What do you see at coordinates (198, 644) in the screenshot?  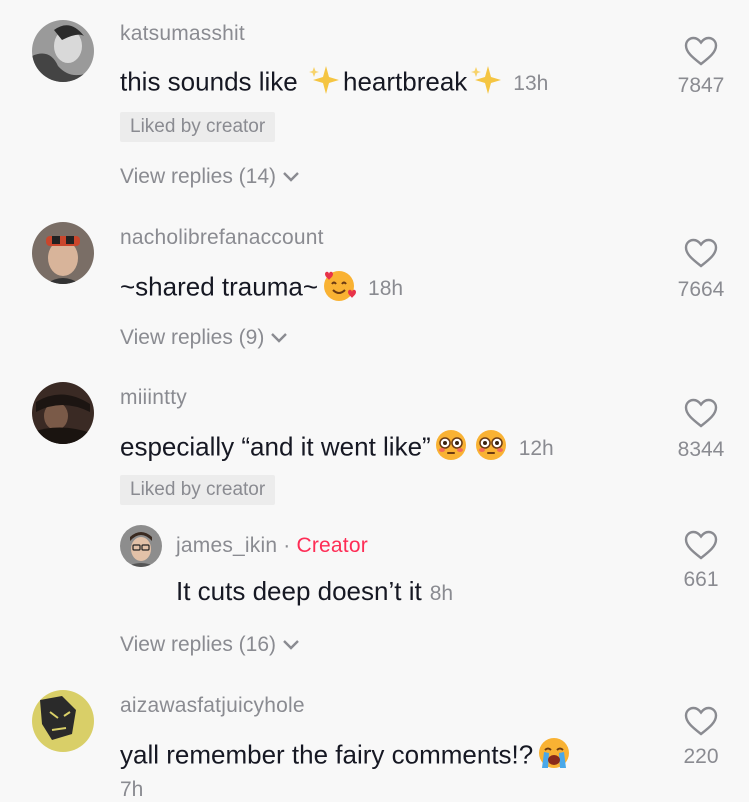 I see `view-replies-label: View replies (16)` at bounding box center [198, 644].